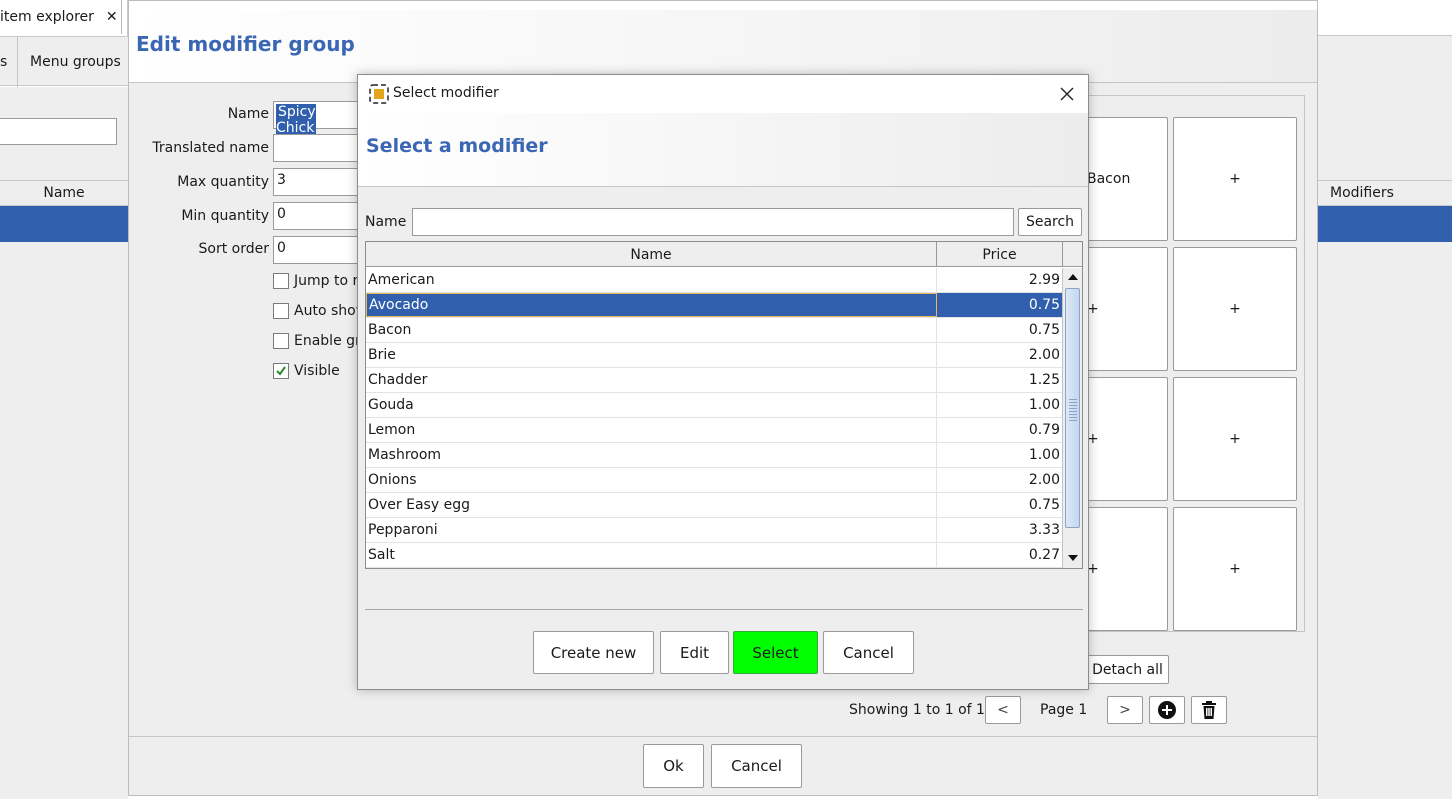 The height and width of the screenshot is (799, 1452). I want to click on sort-order-label: Sort order, so click(233, 249).